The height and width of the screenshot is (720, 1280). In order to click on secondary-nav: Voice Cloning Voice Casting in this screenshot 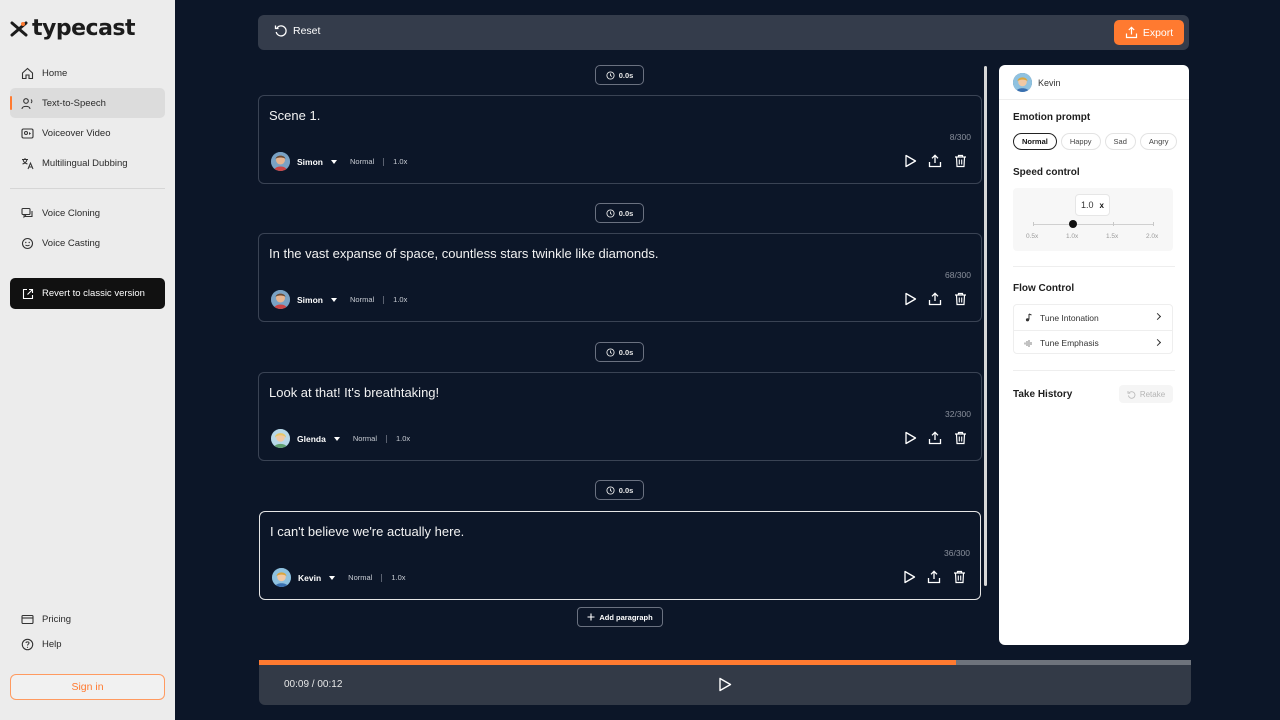, I will do `click(87, 228)`.